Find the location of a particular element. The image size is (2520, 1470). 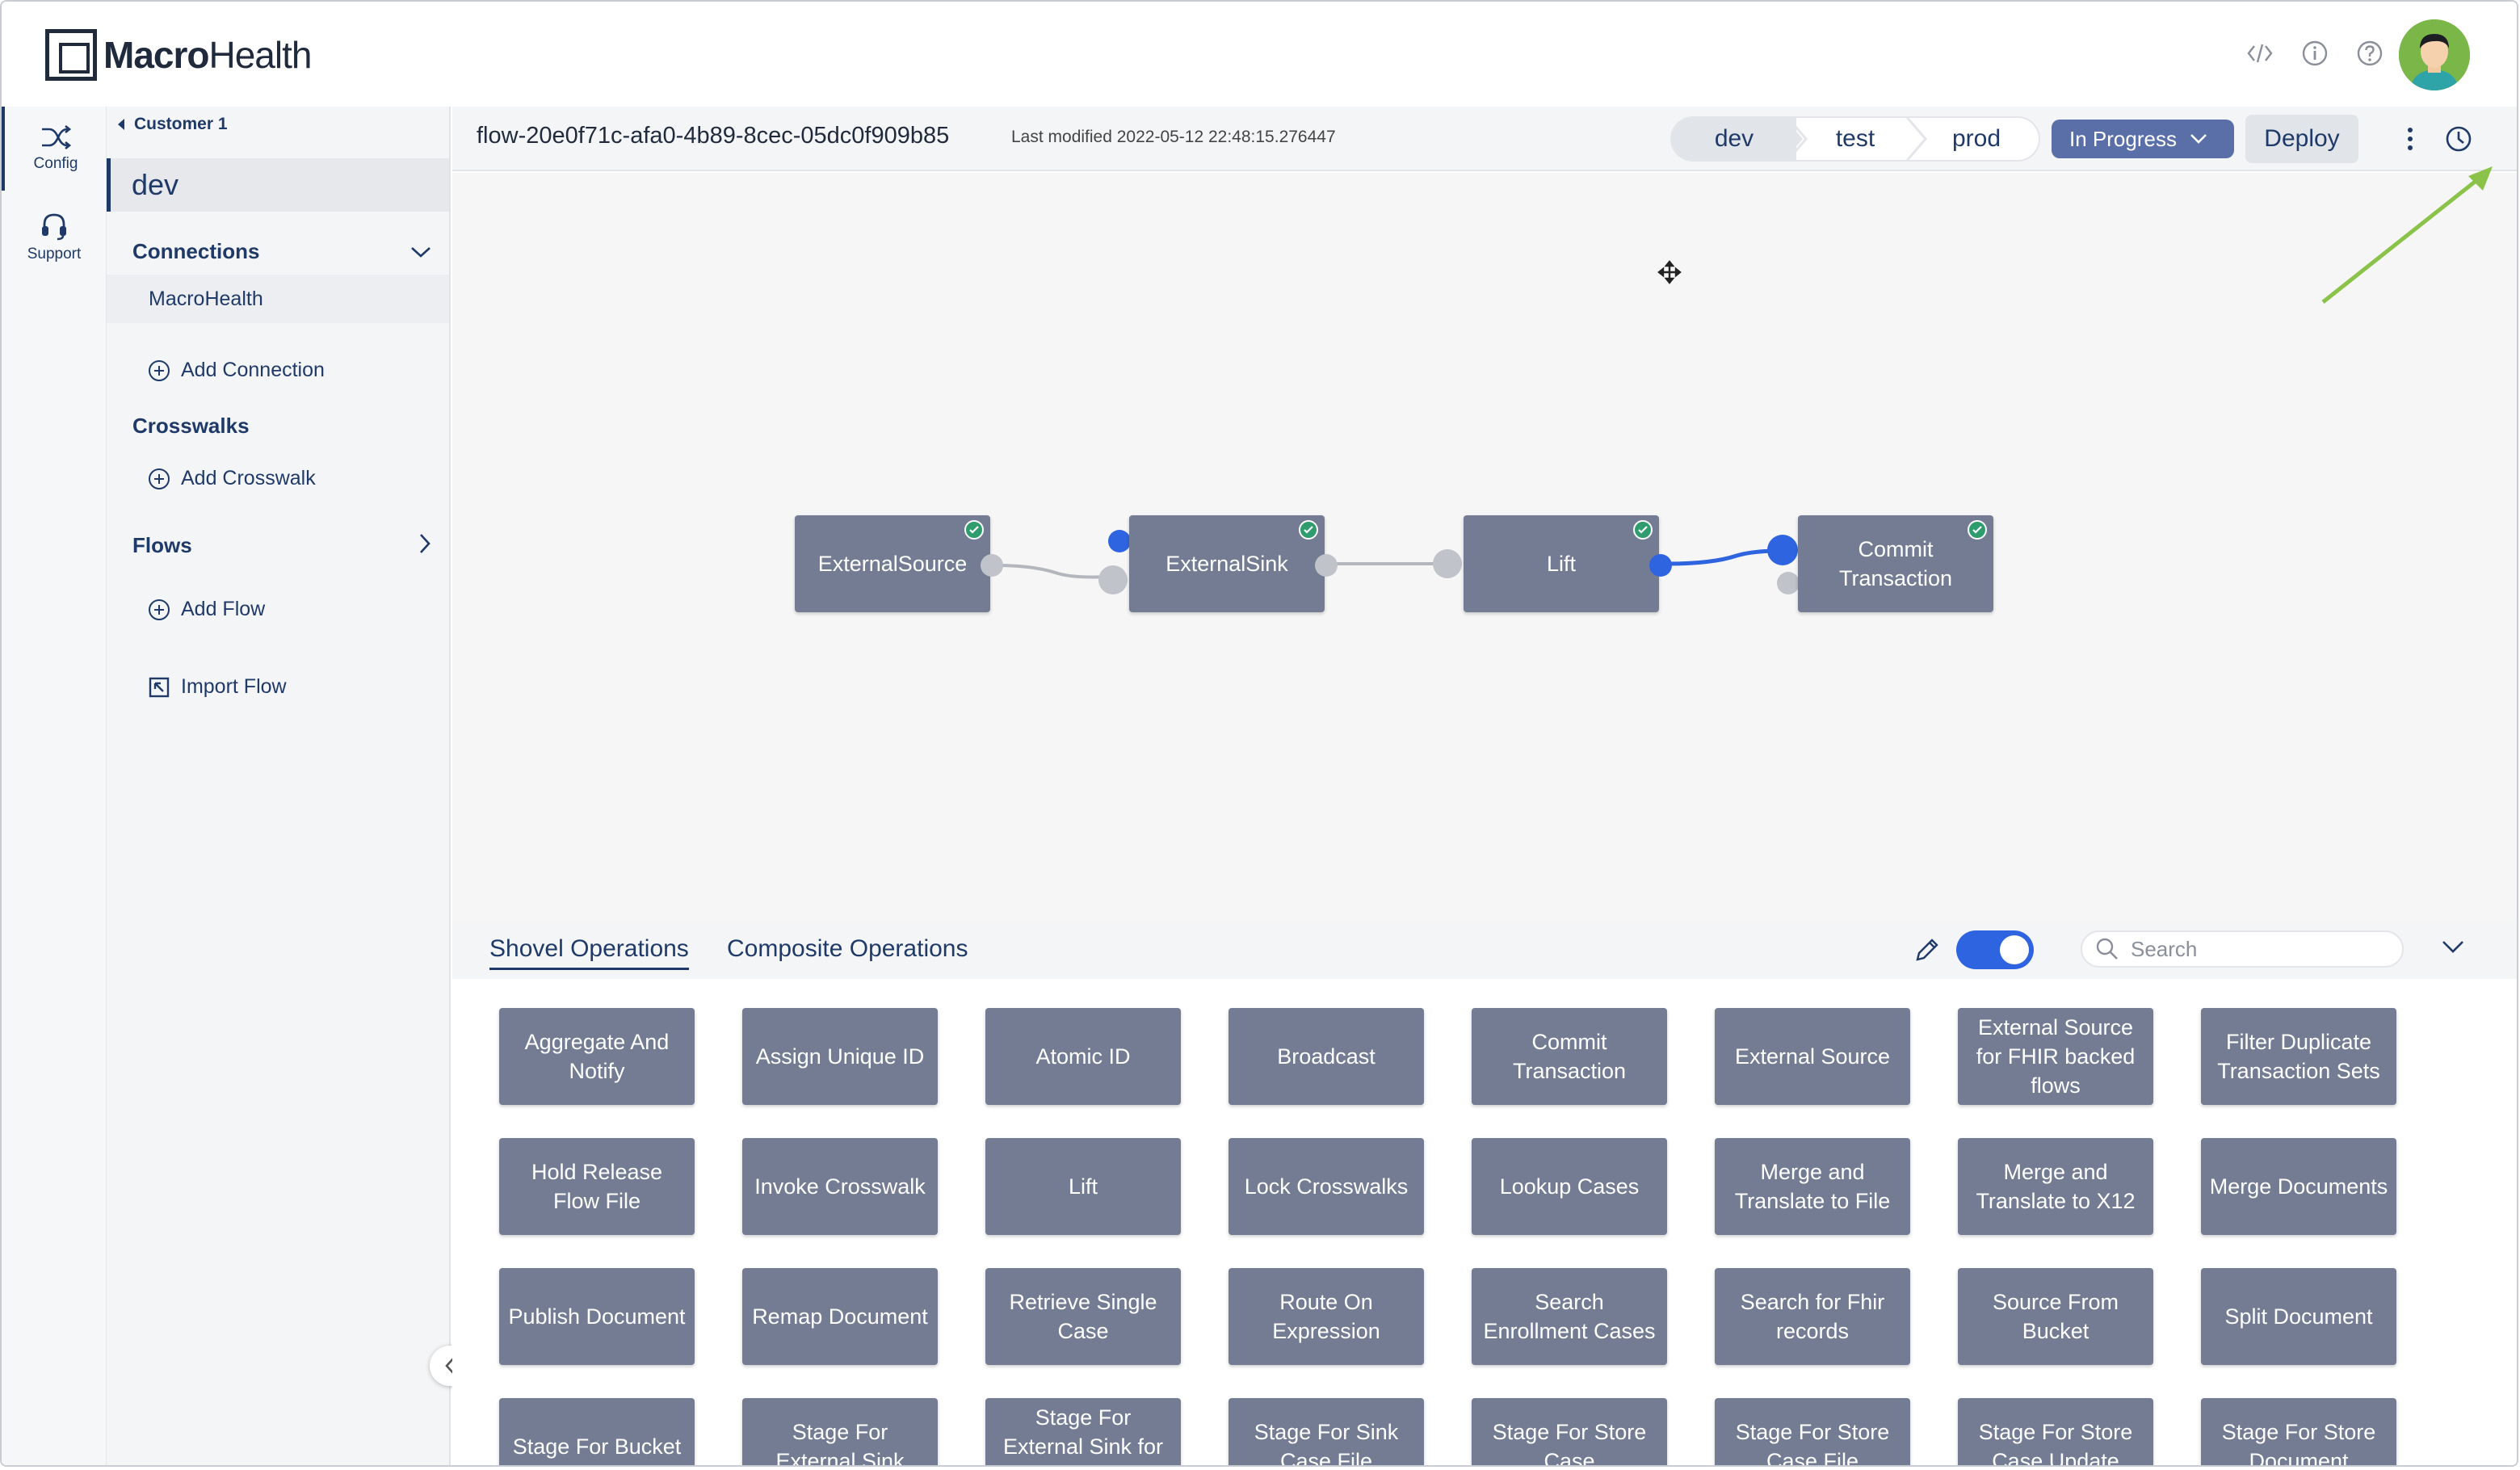

flow-node-lift: Lift is located at coordinates (1562, 564).